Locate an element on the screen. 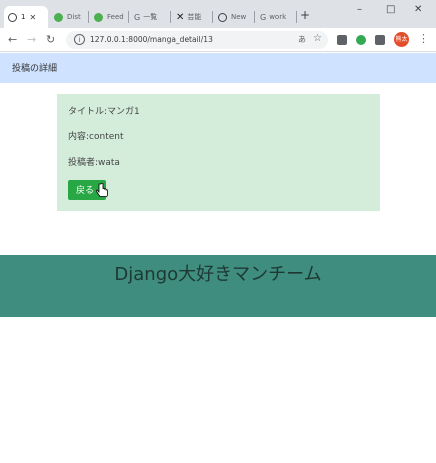 Image resolution: width=436 pixels, height=463 pixels. tab-label: work is located at coordinates (278, 17).